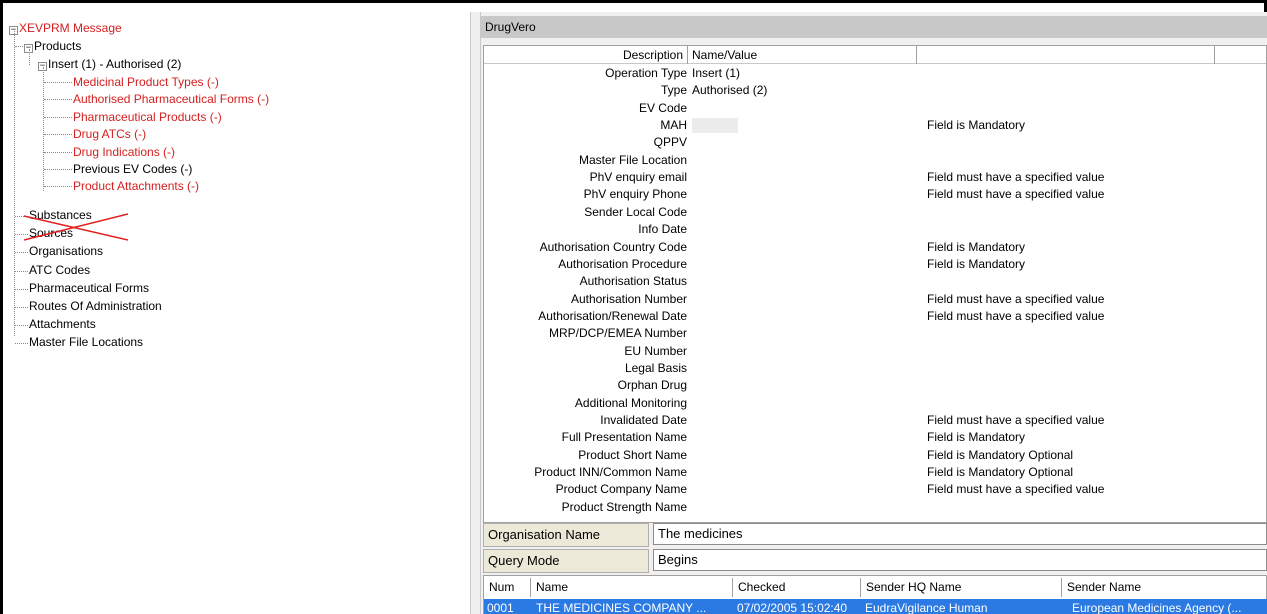 This screenshot has height=614, width=1267. What do you see at coordinates (875, 368) in the screenshot?
I see `grid-row: Legal Basis` at bounding box center [875, 368].